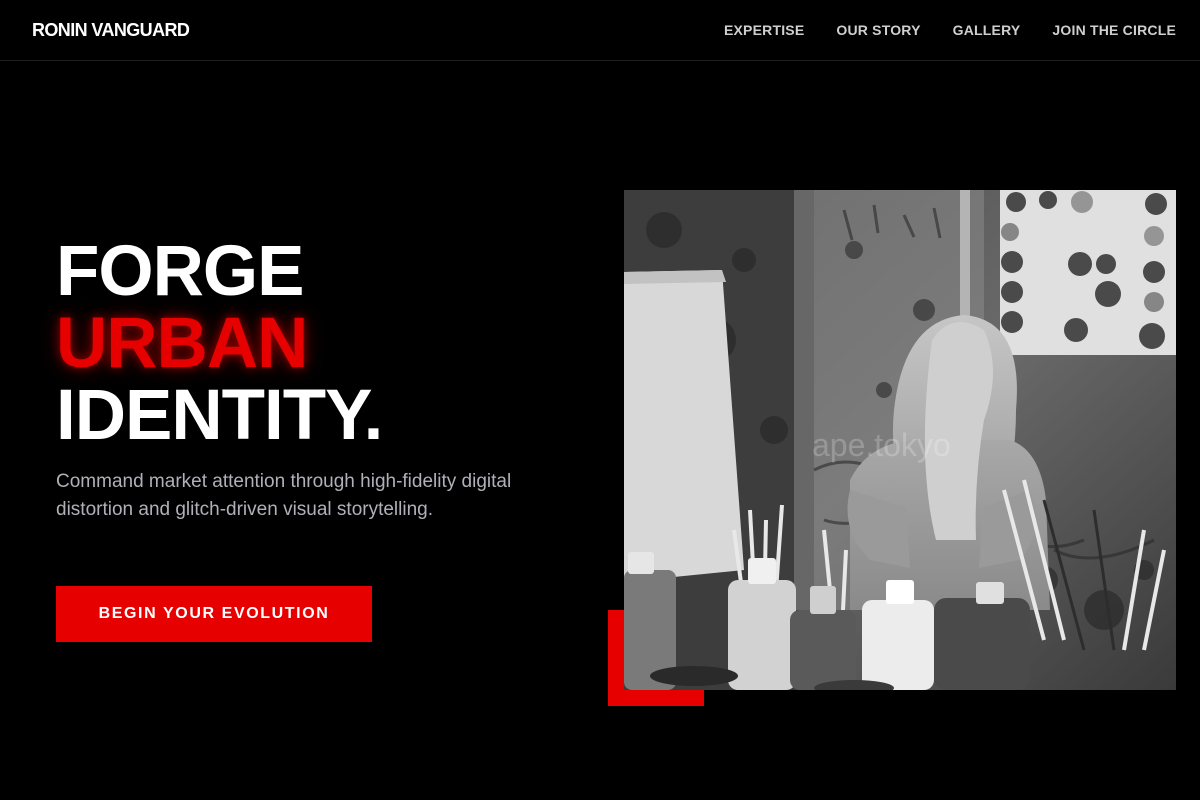 The height and width of the screenshot is (800, 1200). I want to click on headline-line-forge: FORGE, so click(180, 271).